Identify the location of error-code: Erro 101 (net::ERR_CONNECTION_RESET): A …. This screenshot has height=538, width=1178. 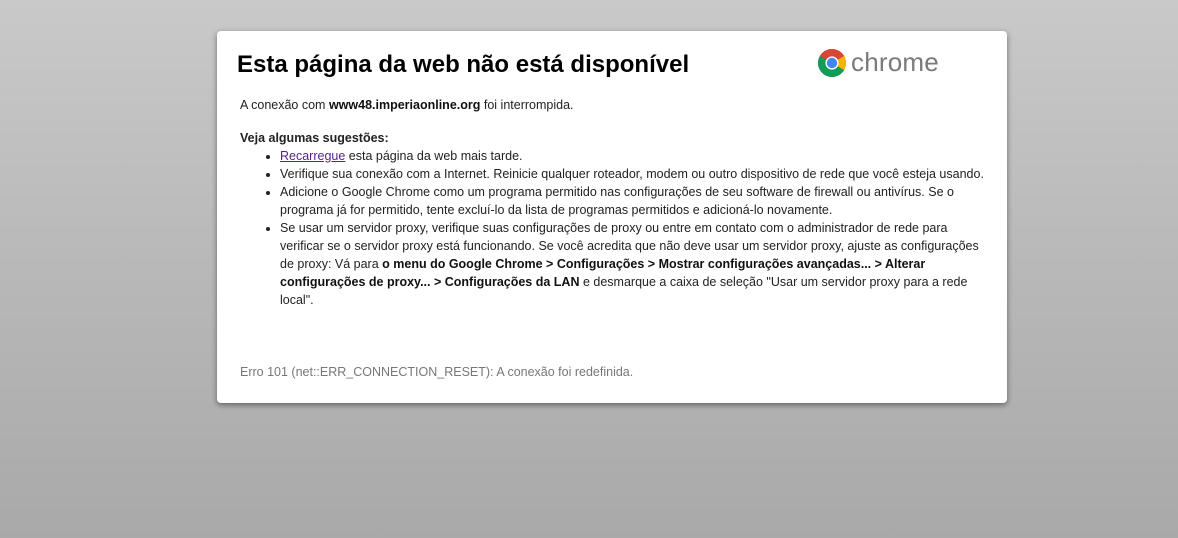
(437, 372).